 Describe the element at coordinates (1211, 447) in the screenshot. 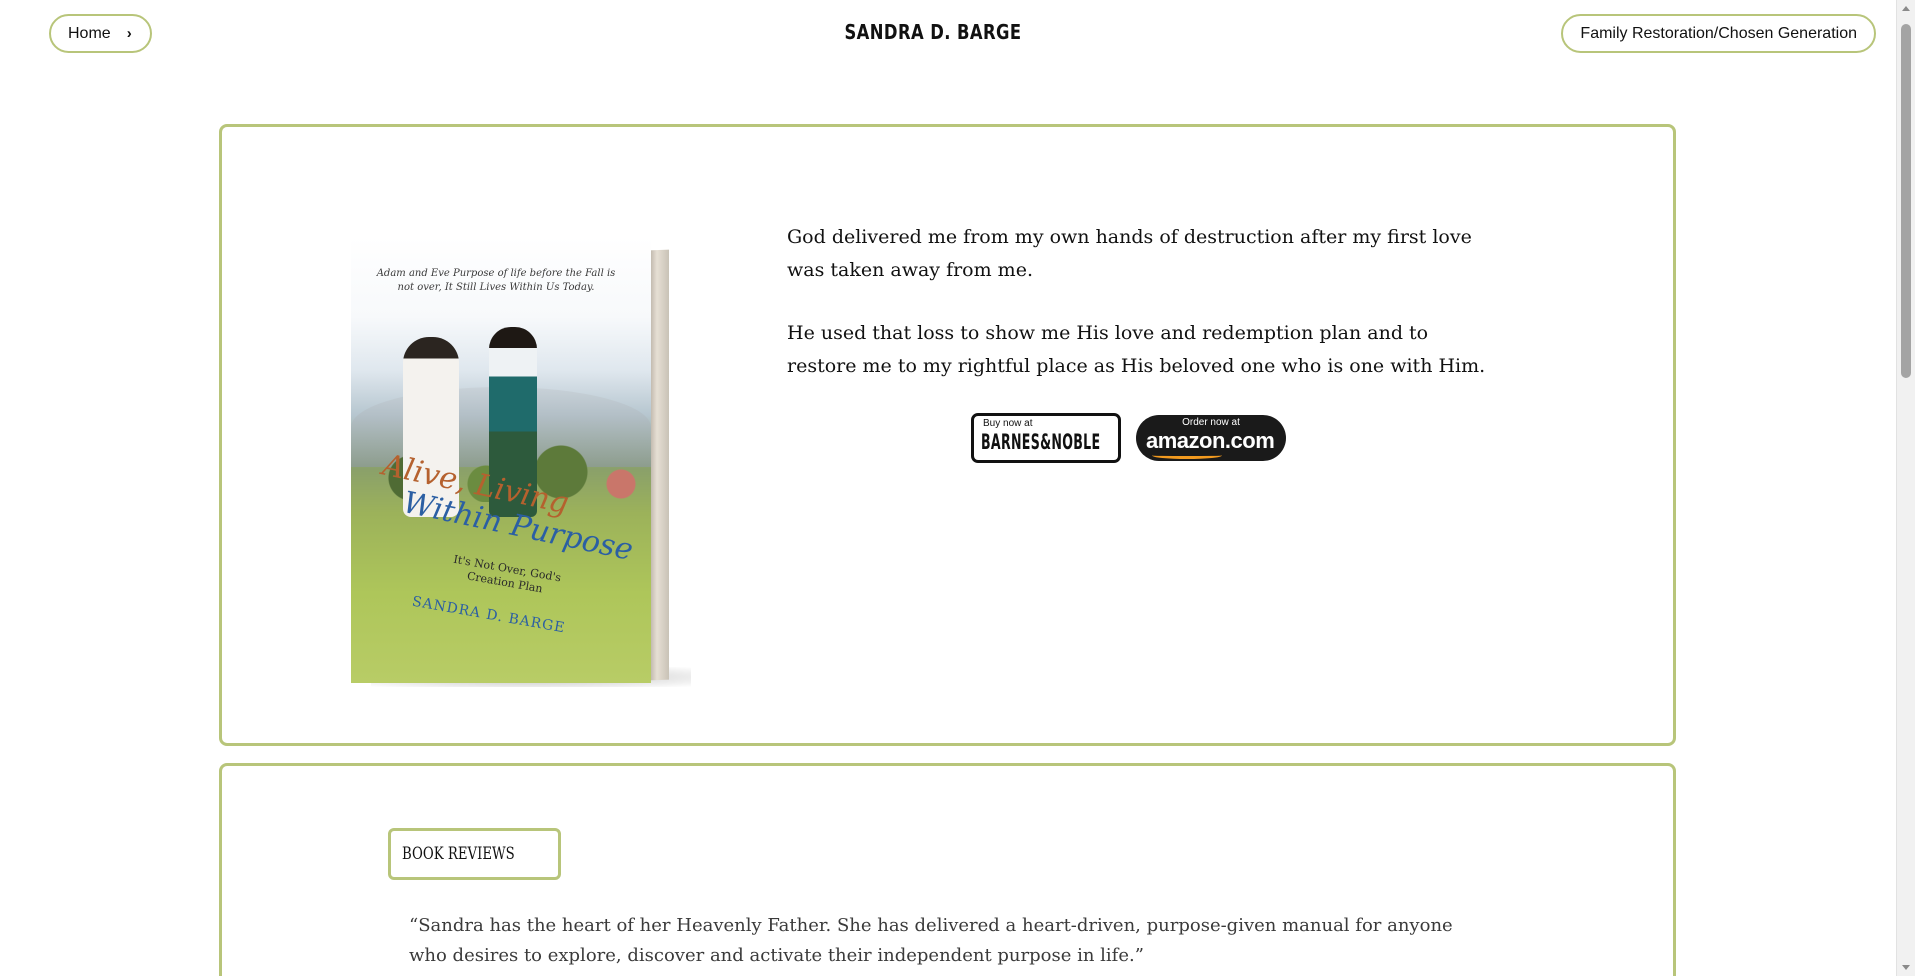

I see `amazon-button: Order now at amazon.com ›` at that location.